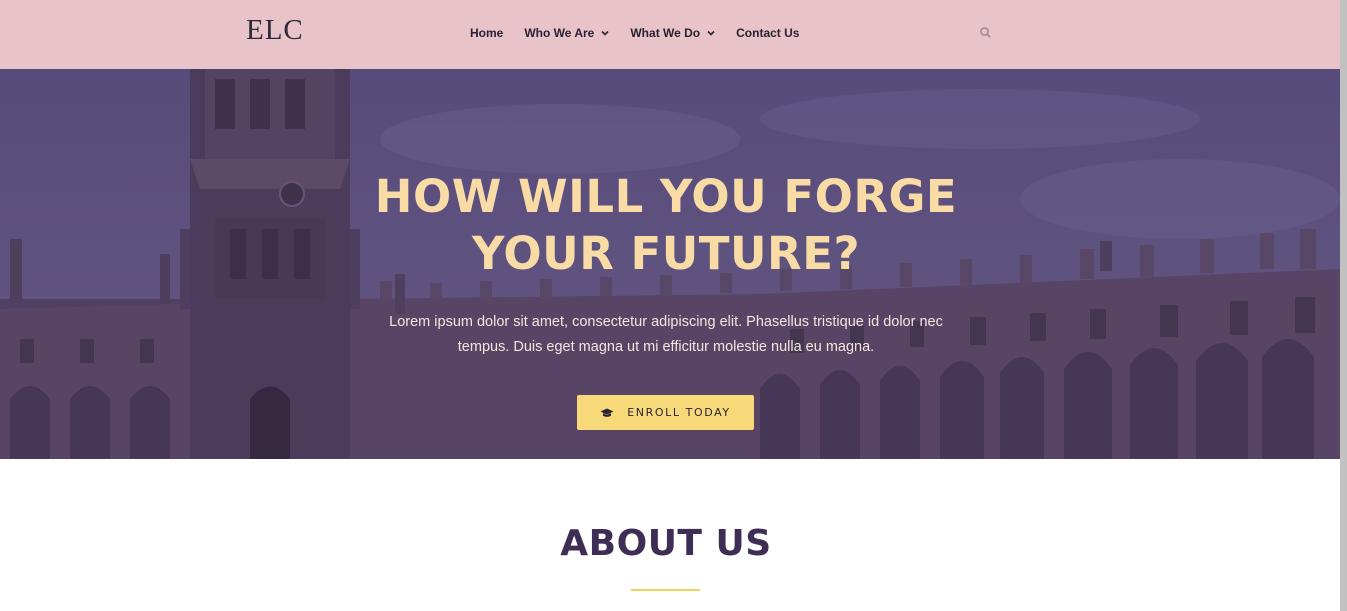  I want to click on nav-item-label: Home, so click(487, 33).